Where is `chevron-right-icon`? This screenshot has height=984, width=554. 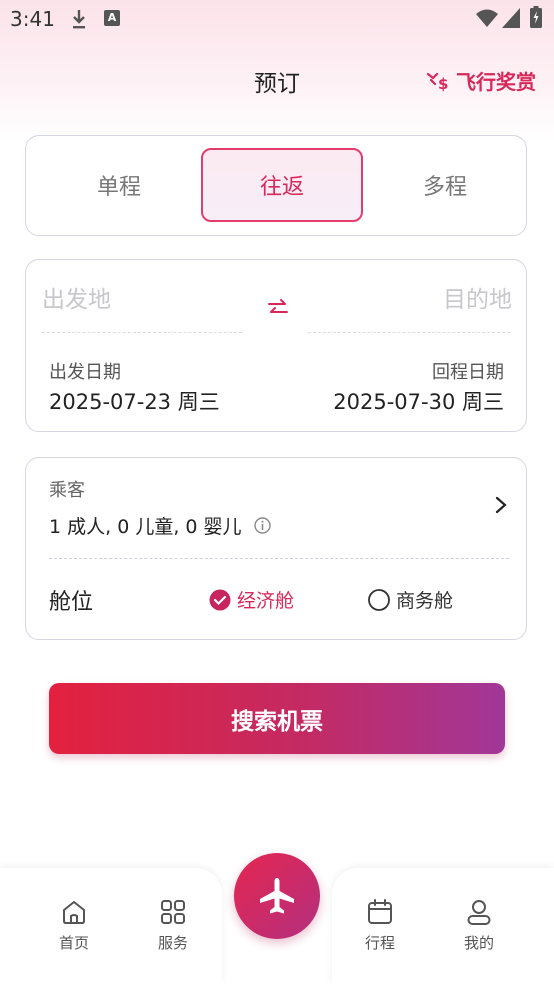
chevron-right-icon is located at coordinates (501, 505).